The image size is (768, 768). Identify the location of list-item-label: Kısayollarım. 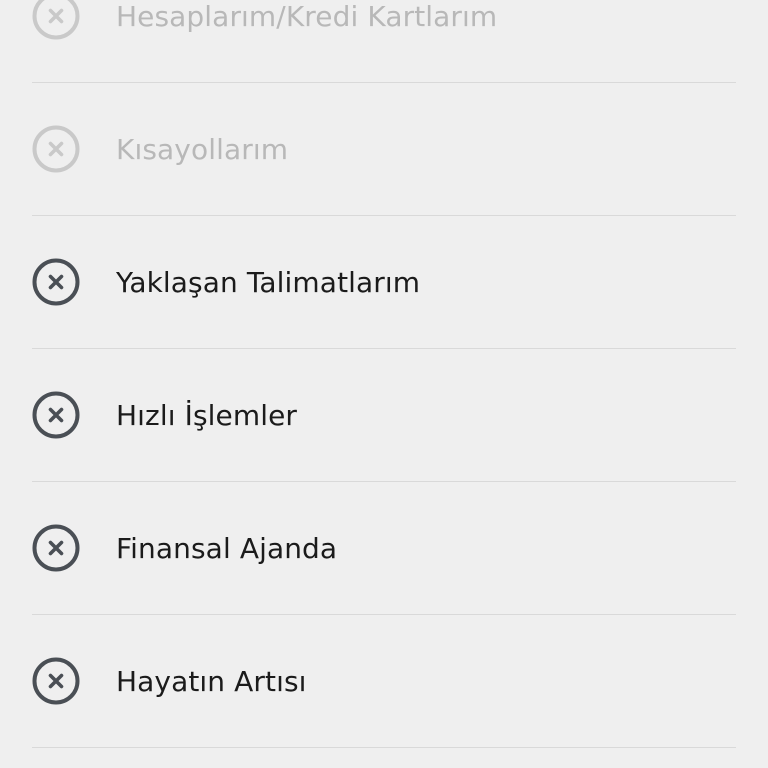
(202, 149).